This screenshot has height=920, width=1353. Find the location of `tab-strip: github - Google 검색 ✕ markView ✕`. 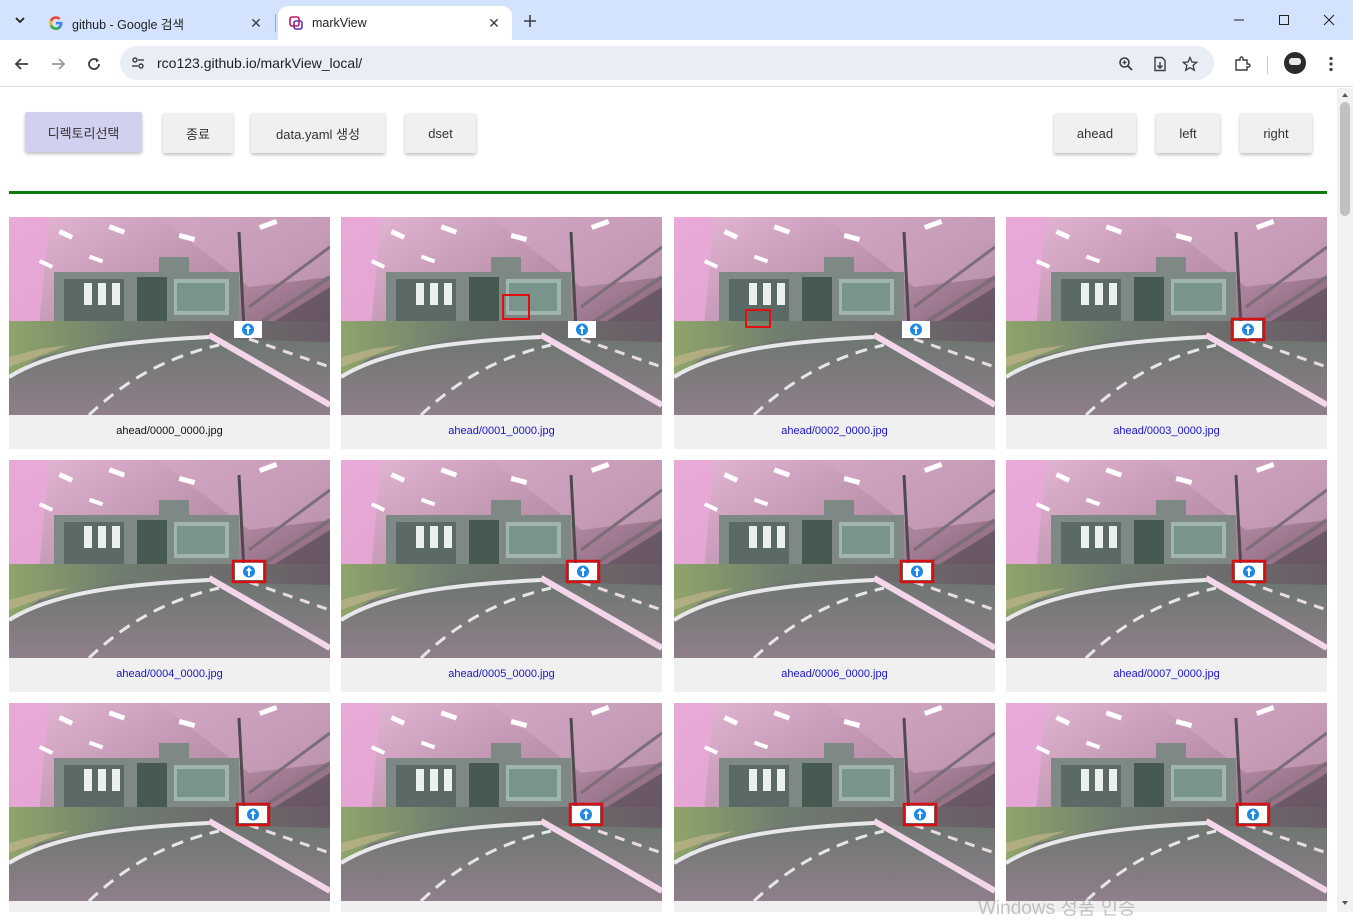

tab-strip: github - Google 검색 ✕ markView ✕ is located at coordinates (676, 20).